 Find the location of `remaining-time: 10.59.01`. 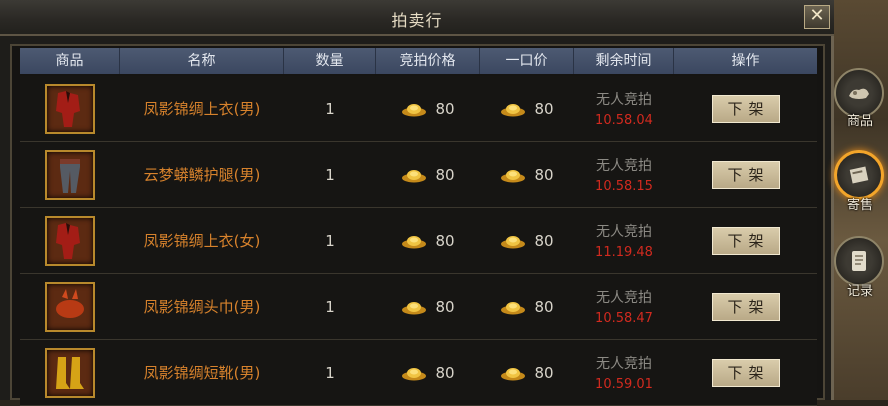

remaining-time: 10.59.01 is located at coordinates (624, 384).